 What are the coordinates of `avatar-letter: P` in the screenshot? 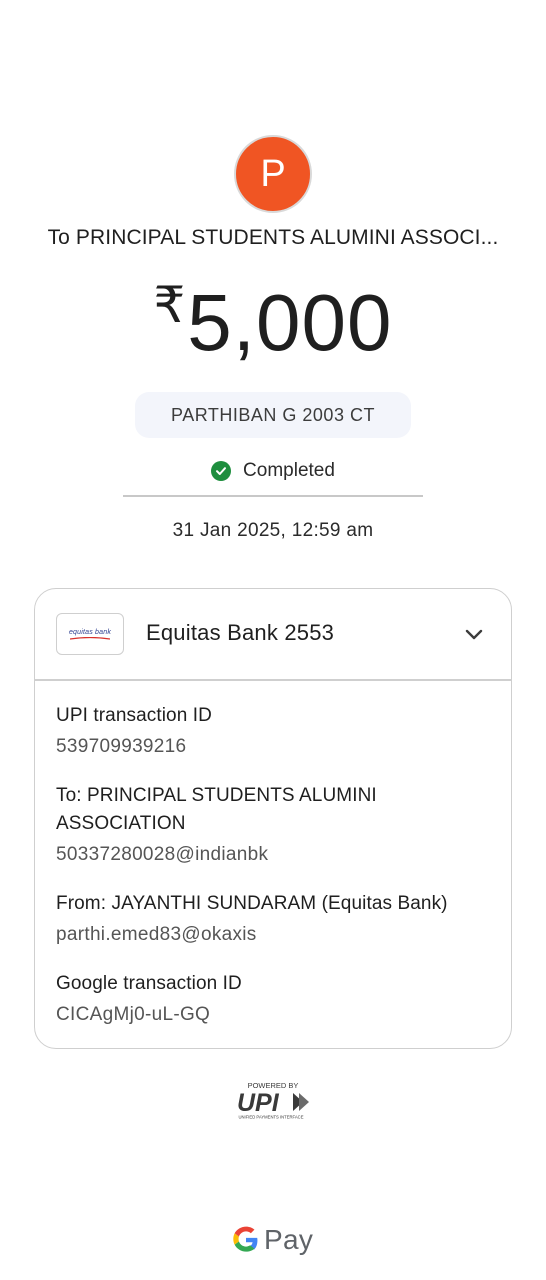 It's located at (273, 173).